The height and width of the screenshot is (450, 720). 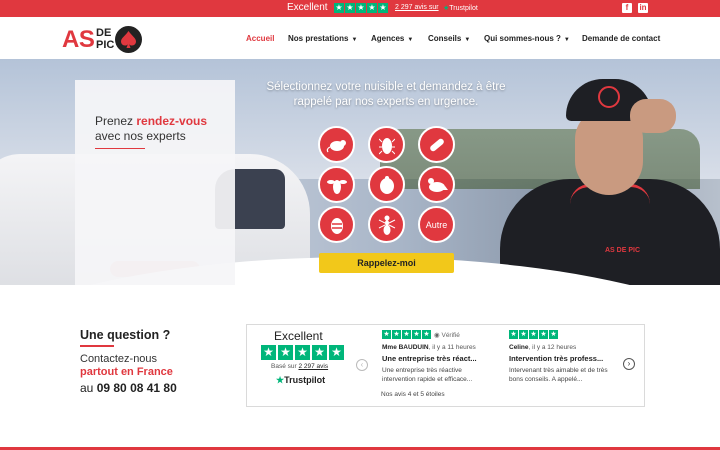 What do you see at coordinates (172, 121) in the screenshot?
I see `appointment-highlight: rendez-vous` at bounding box center [172, 121].